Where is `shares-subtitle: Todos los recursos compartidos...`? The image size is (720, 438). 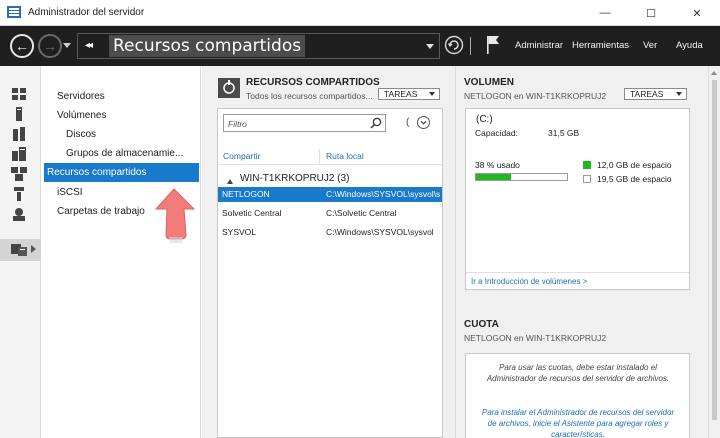 shares-subtitle: Todos los recursos compartidos... is located at coordinates (309, 96).